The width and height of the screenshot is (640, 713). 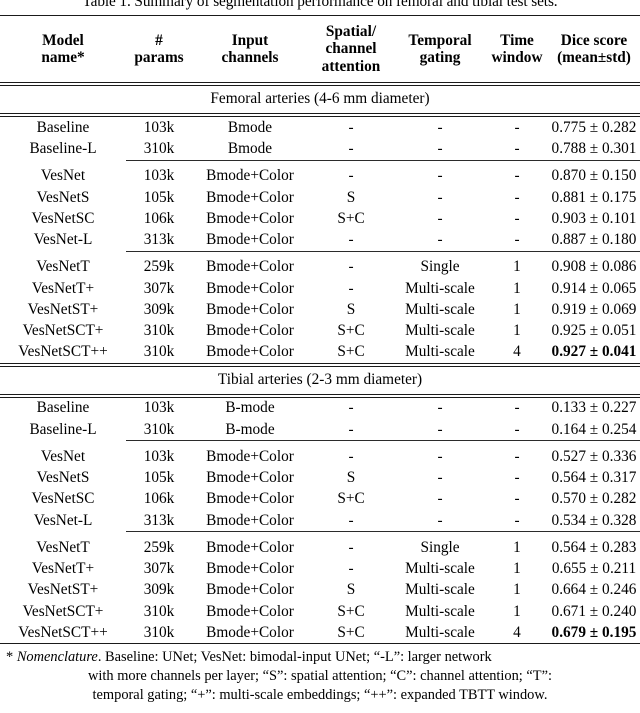 I want to click on table-row: VesNet-L 313k Bmode+Color - - - 0.887 ± 0.180, so click(x=320, y=240).